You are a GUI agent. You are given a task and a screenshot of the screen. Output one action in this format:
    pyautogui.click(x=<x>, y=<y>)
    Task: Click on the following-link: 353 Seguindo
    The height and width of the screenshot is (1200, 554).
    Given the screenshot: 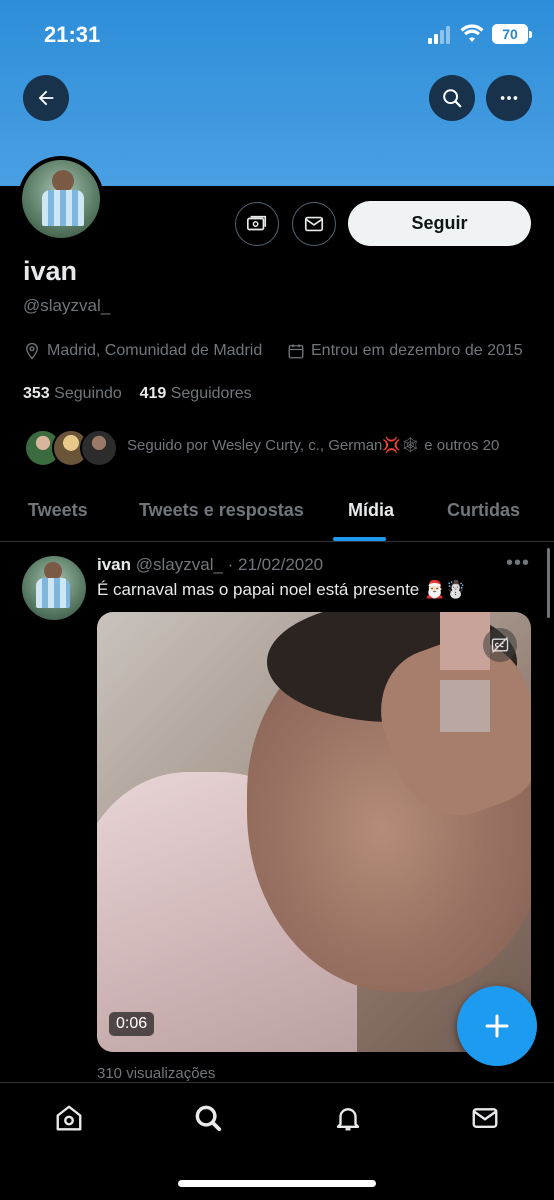 What is the action you would take?
    pyautogui.click(x=72, y=393)
    